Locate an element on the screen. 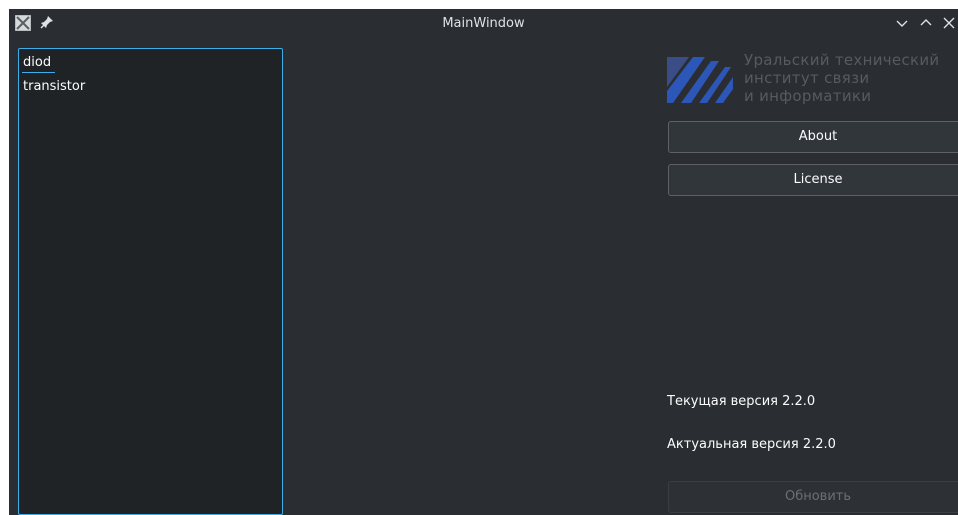  app-icon is located at coordinates (23, 23).